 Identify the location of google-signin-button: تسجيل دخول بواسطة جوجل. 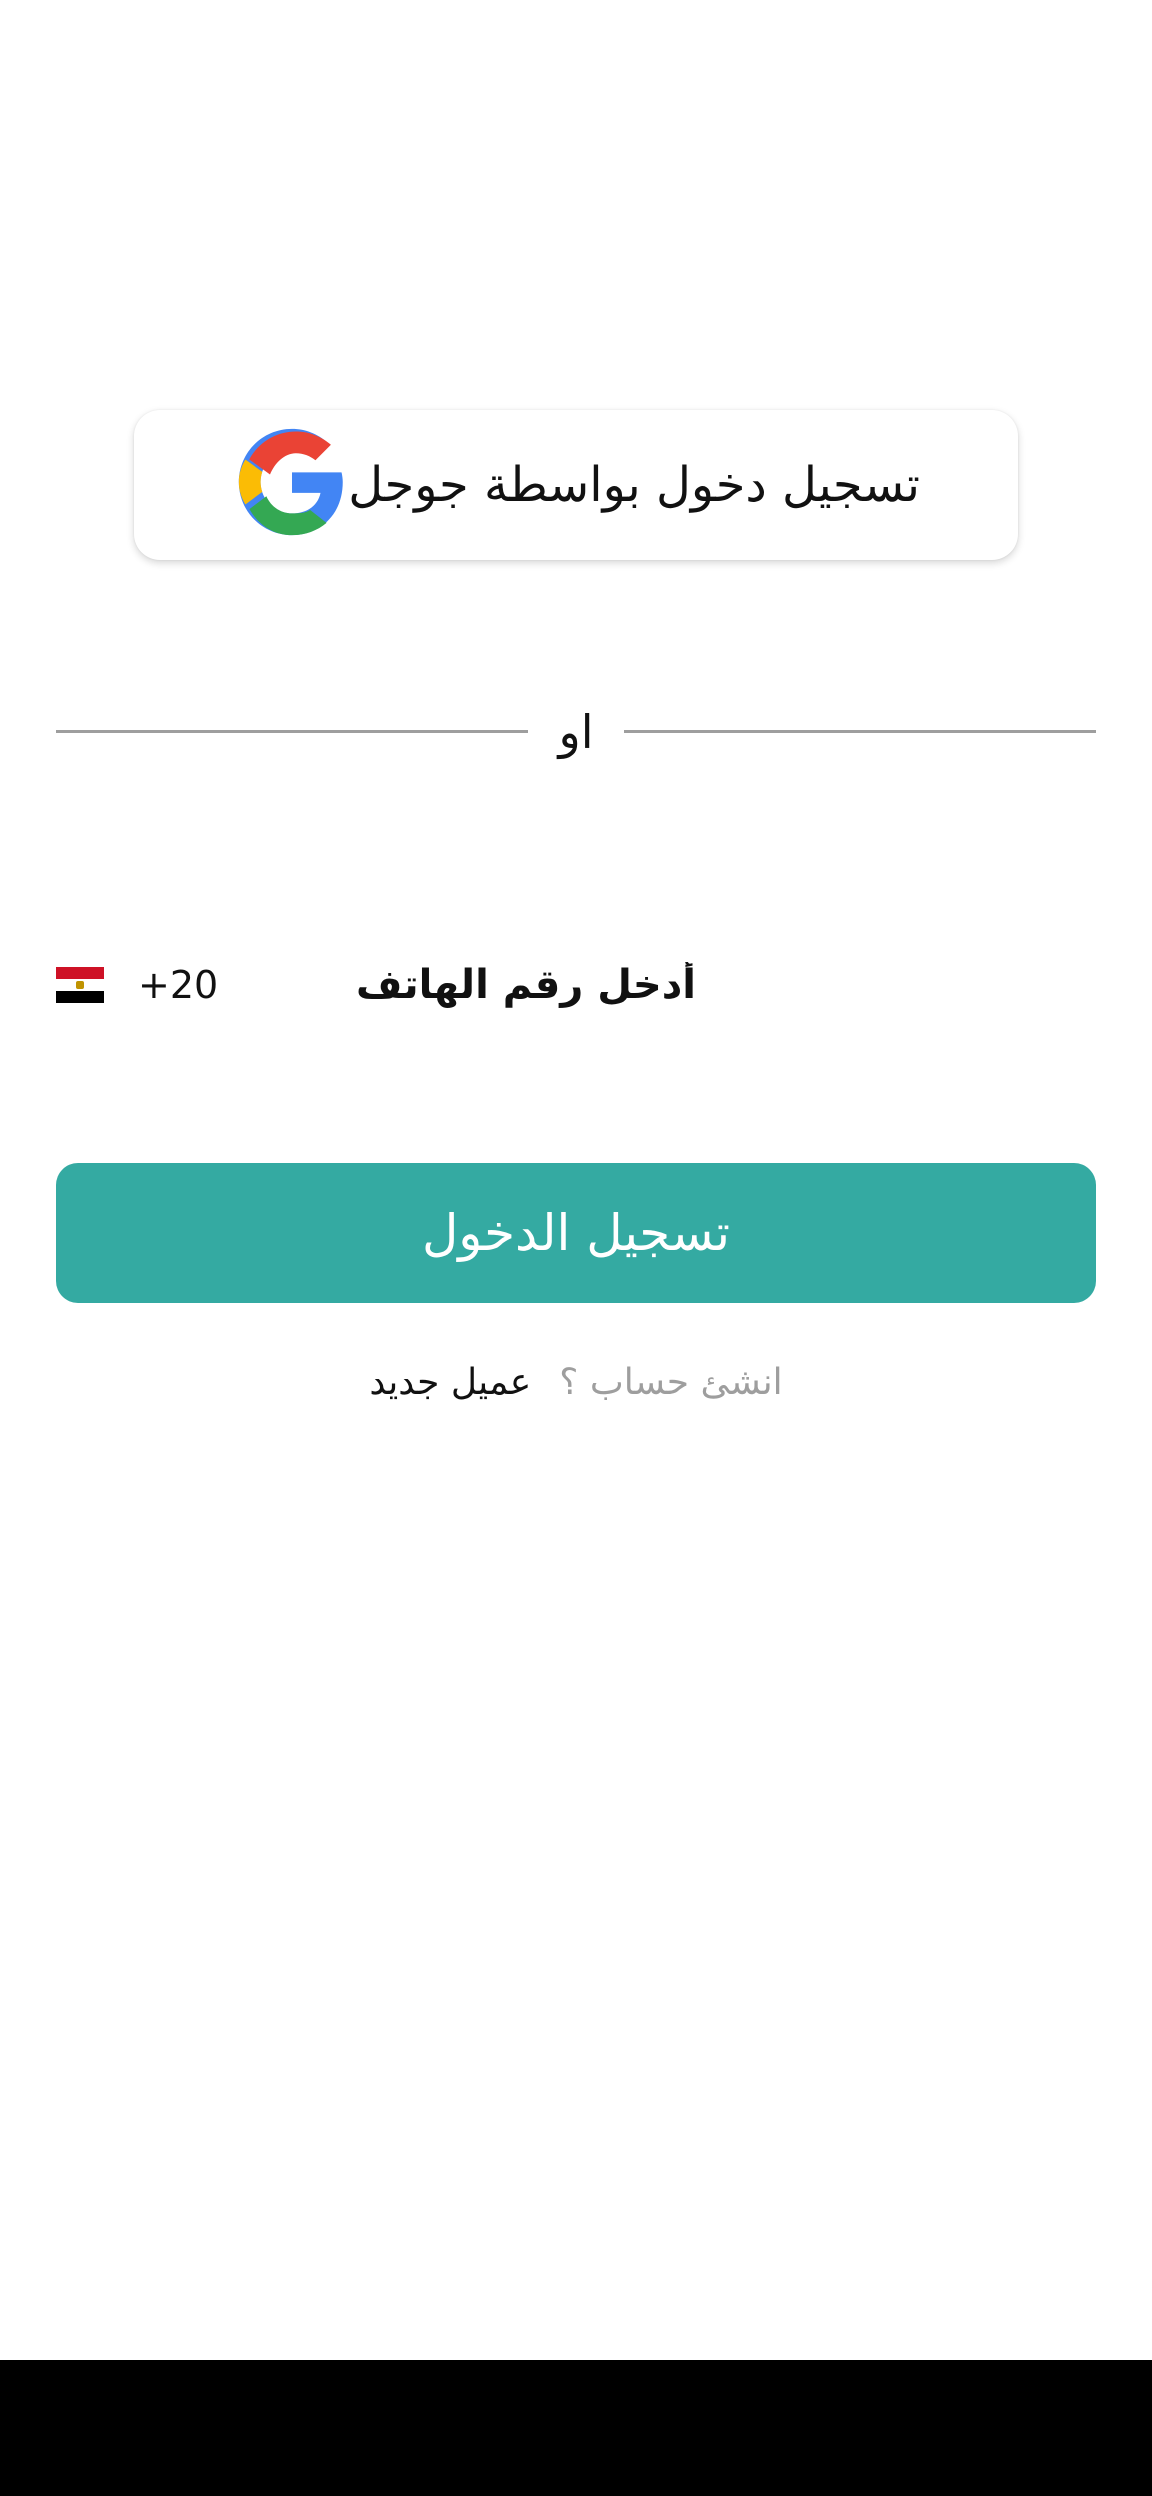
(576, 485).